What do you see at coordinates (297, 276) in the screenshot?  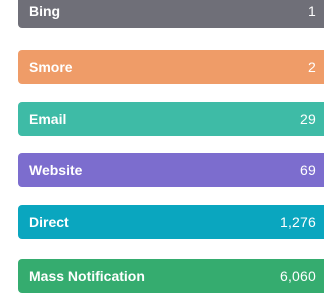 I see `source-count: 6,060` at bounding box center [297, 276].